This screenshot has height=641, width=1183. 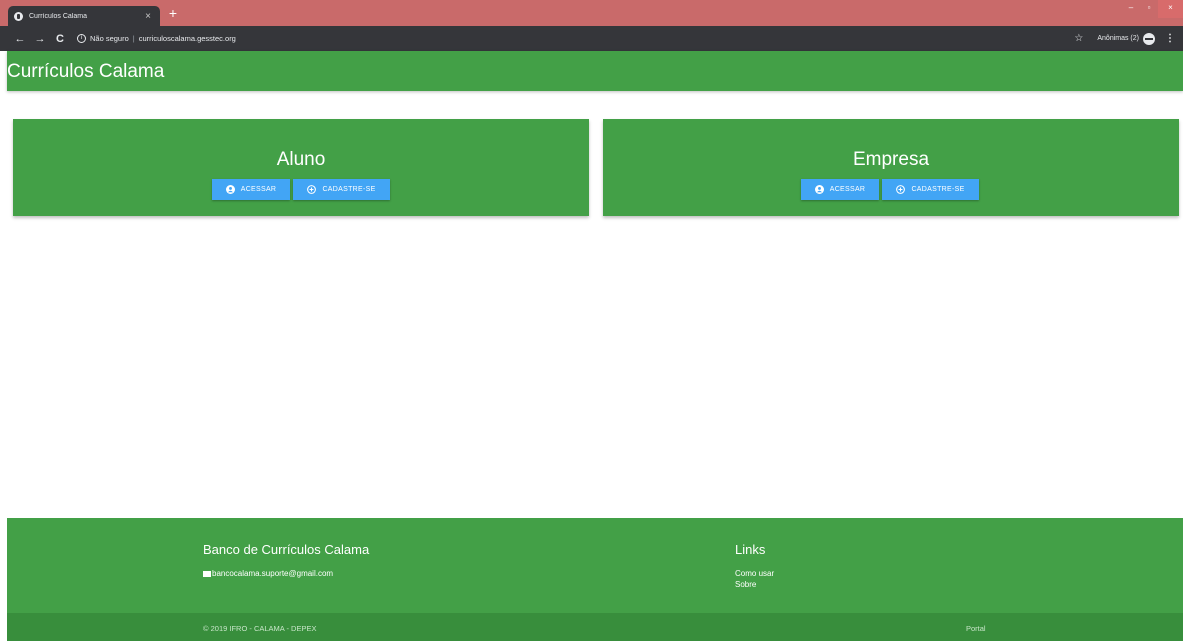 I want to click on footer-links-title: Links, so click(x=750, y=549).